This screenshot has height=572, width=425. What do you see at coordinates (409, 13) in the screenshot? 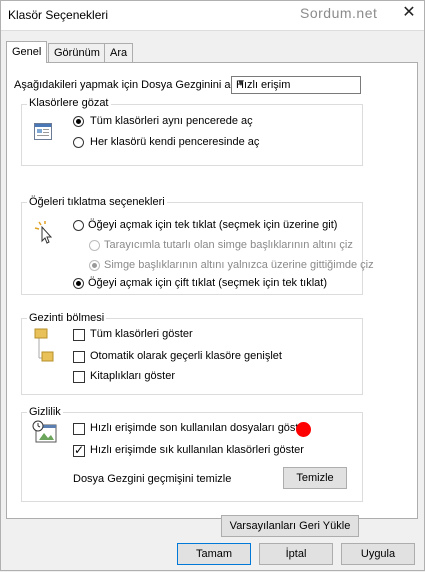
I see `close-icon: ✕` at bounding box center [409, 13].